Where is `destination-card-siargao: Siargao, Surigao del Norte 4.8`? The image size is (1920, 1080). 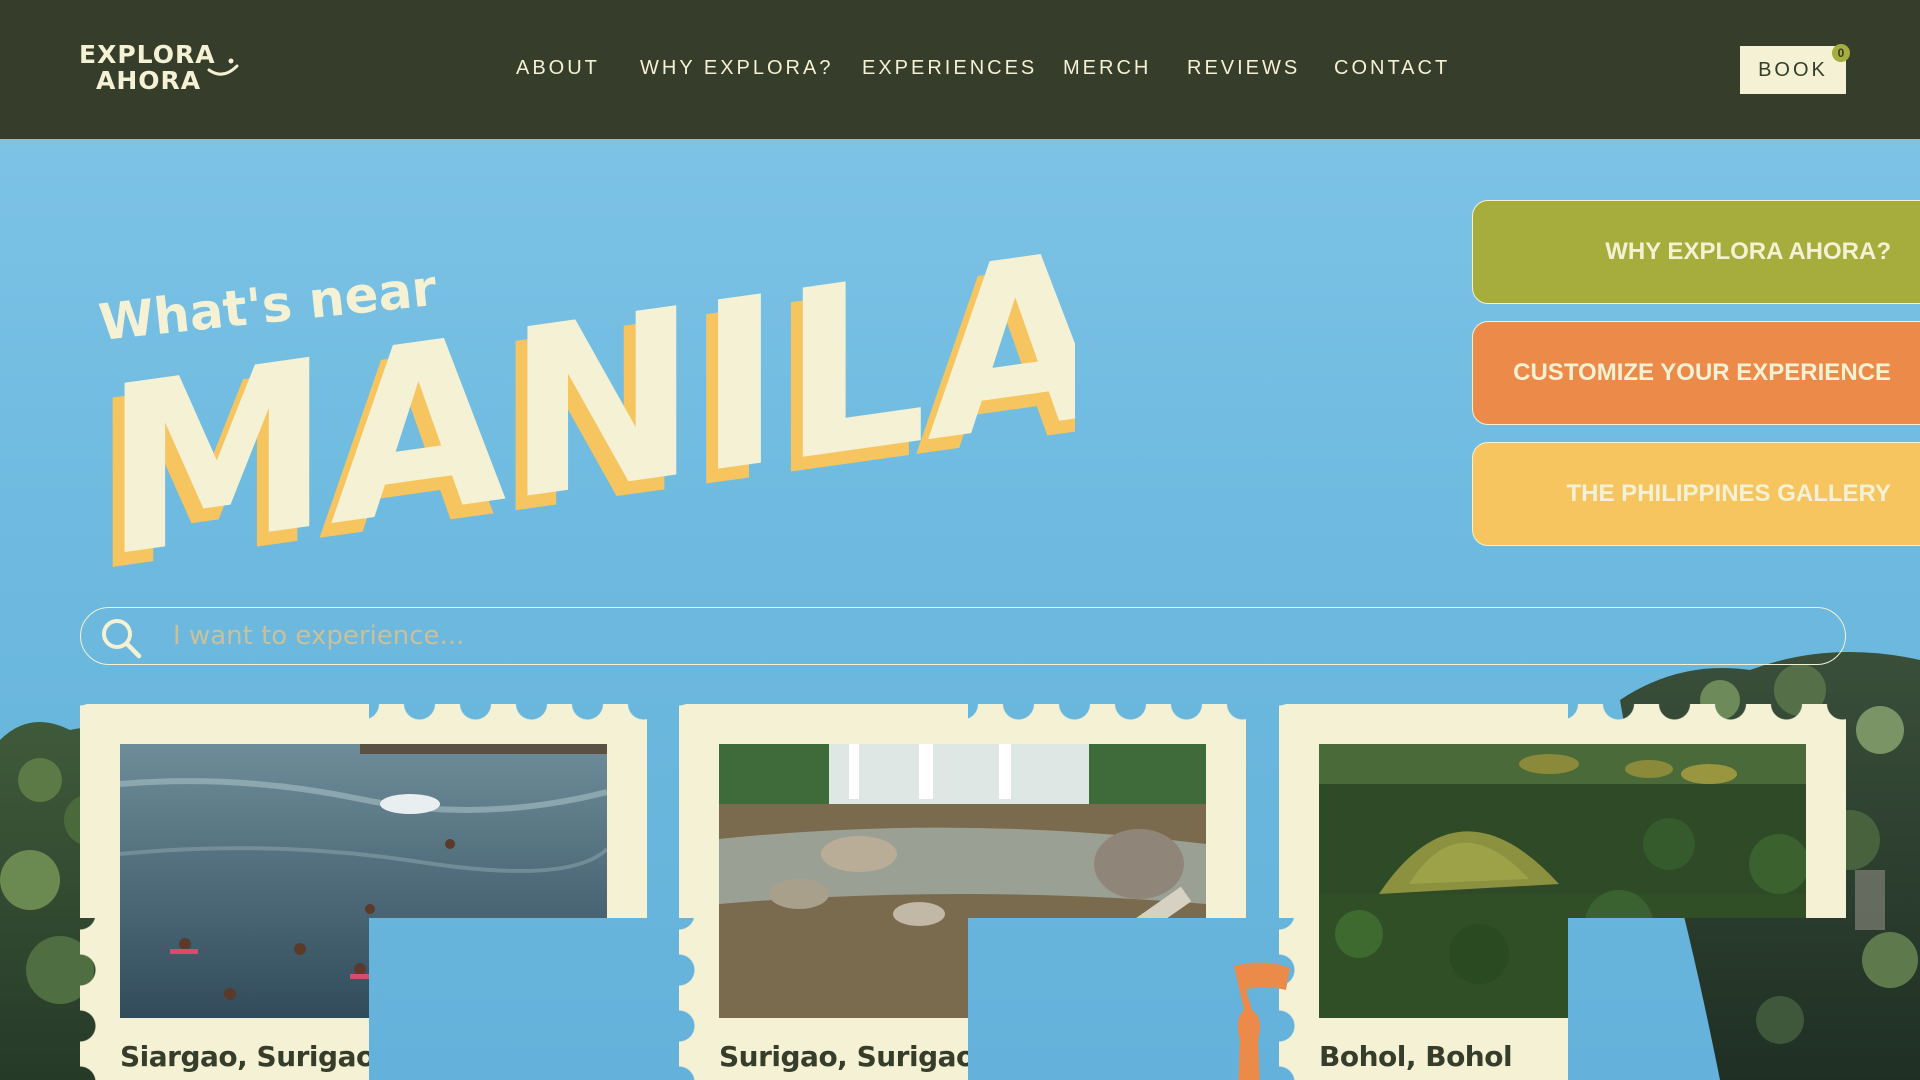 destination-card-siargao: Siargao, Surigao del Norte 4.8 is located at coordinates (363, 892).